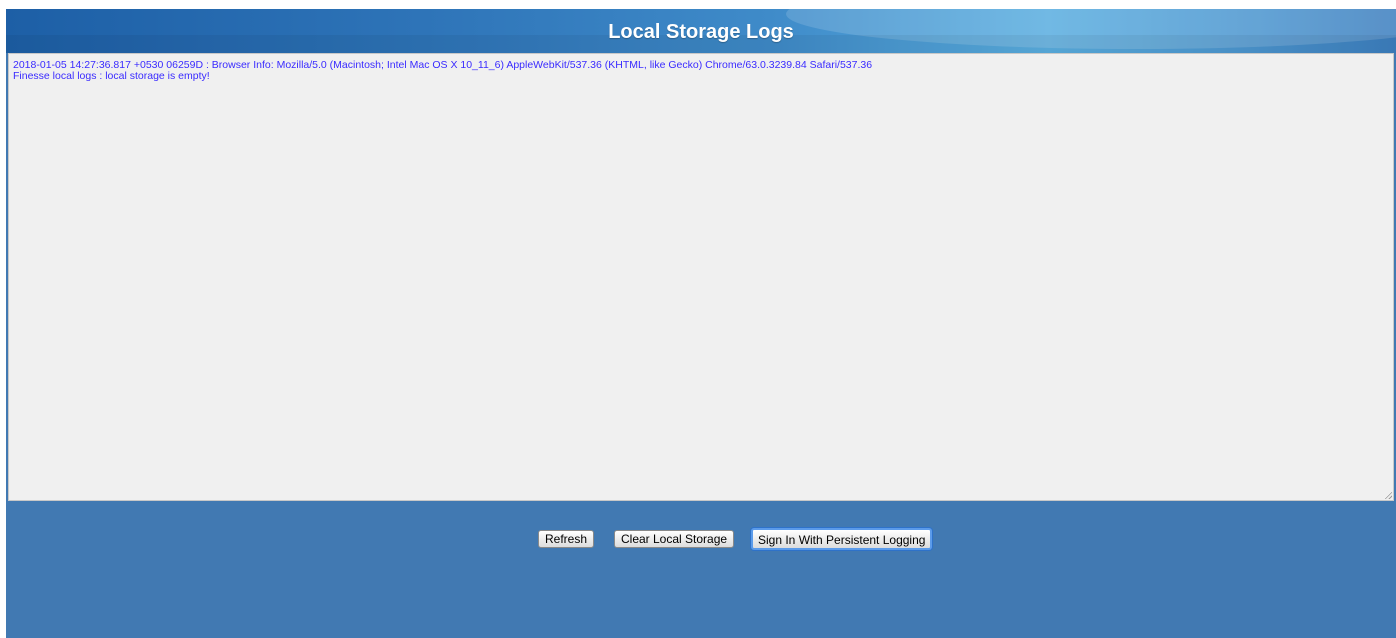  I want to click on resize-grip-icon, so click(1388, 495).